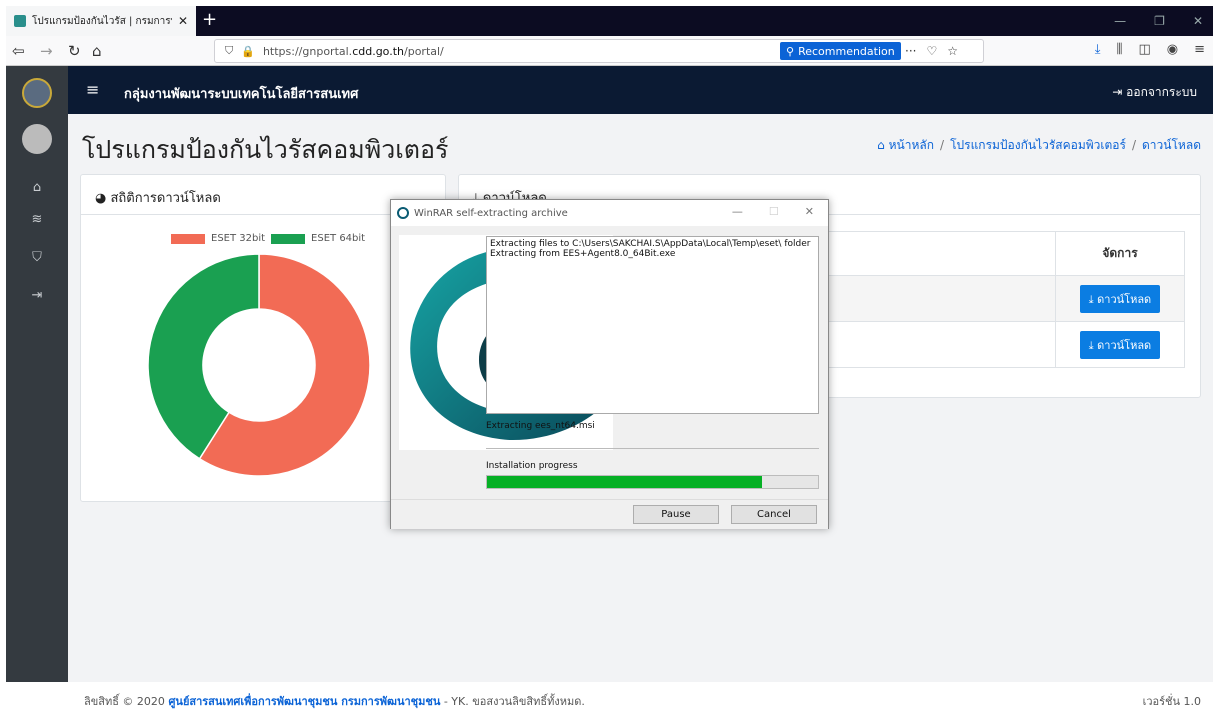  Describe the element at coordinates (609, 514) in the screenshot. I see `dialog-button-row: Pause Cancel` at that location.